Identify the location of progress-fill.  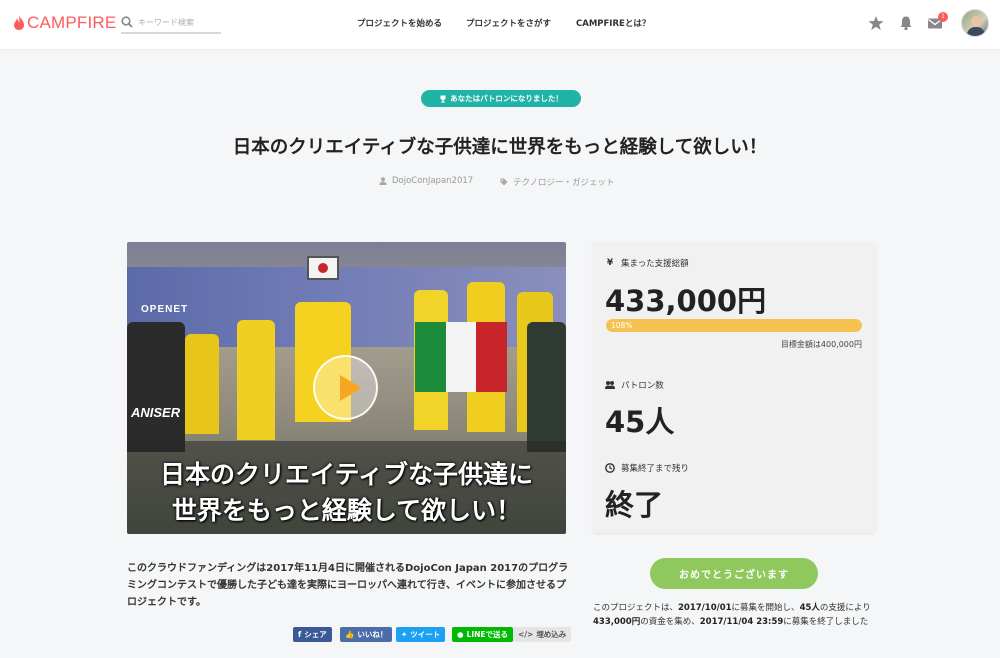
(734, 325).